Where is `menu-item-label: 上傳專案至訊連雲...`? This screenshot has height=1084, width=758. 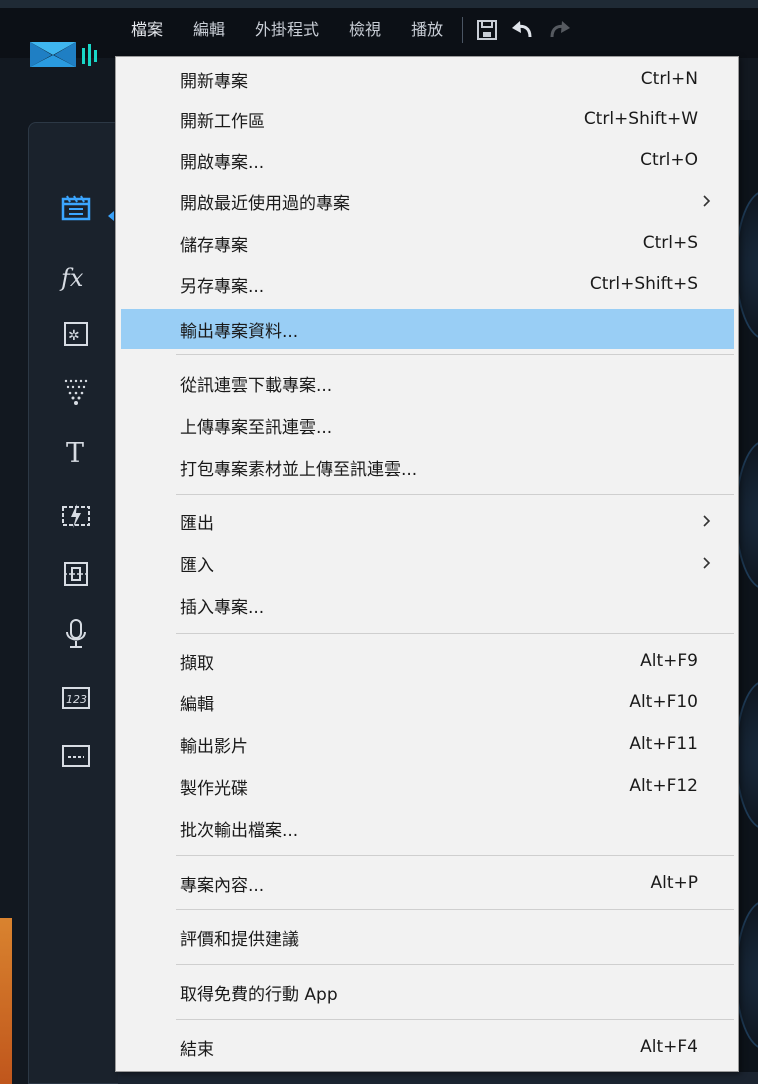
menu-item-label: 上傳專案至訊連雲... is located at coordinates (256, 427).